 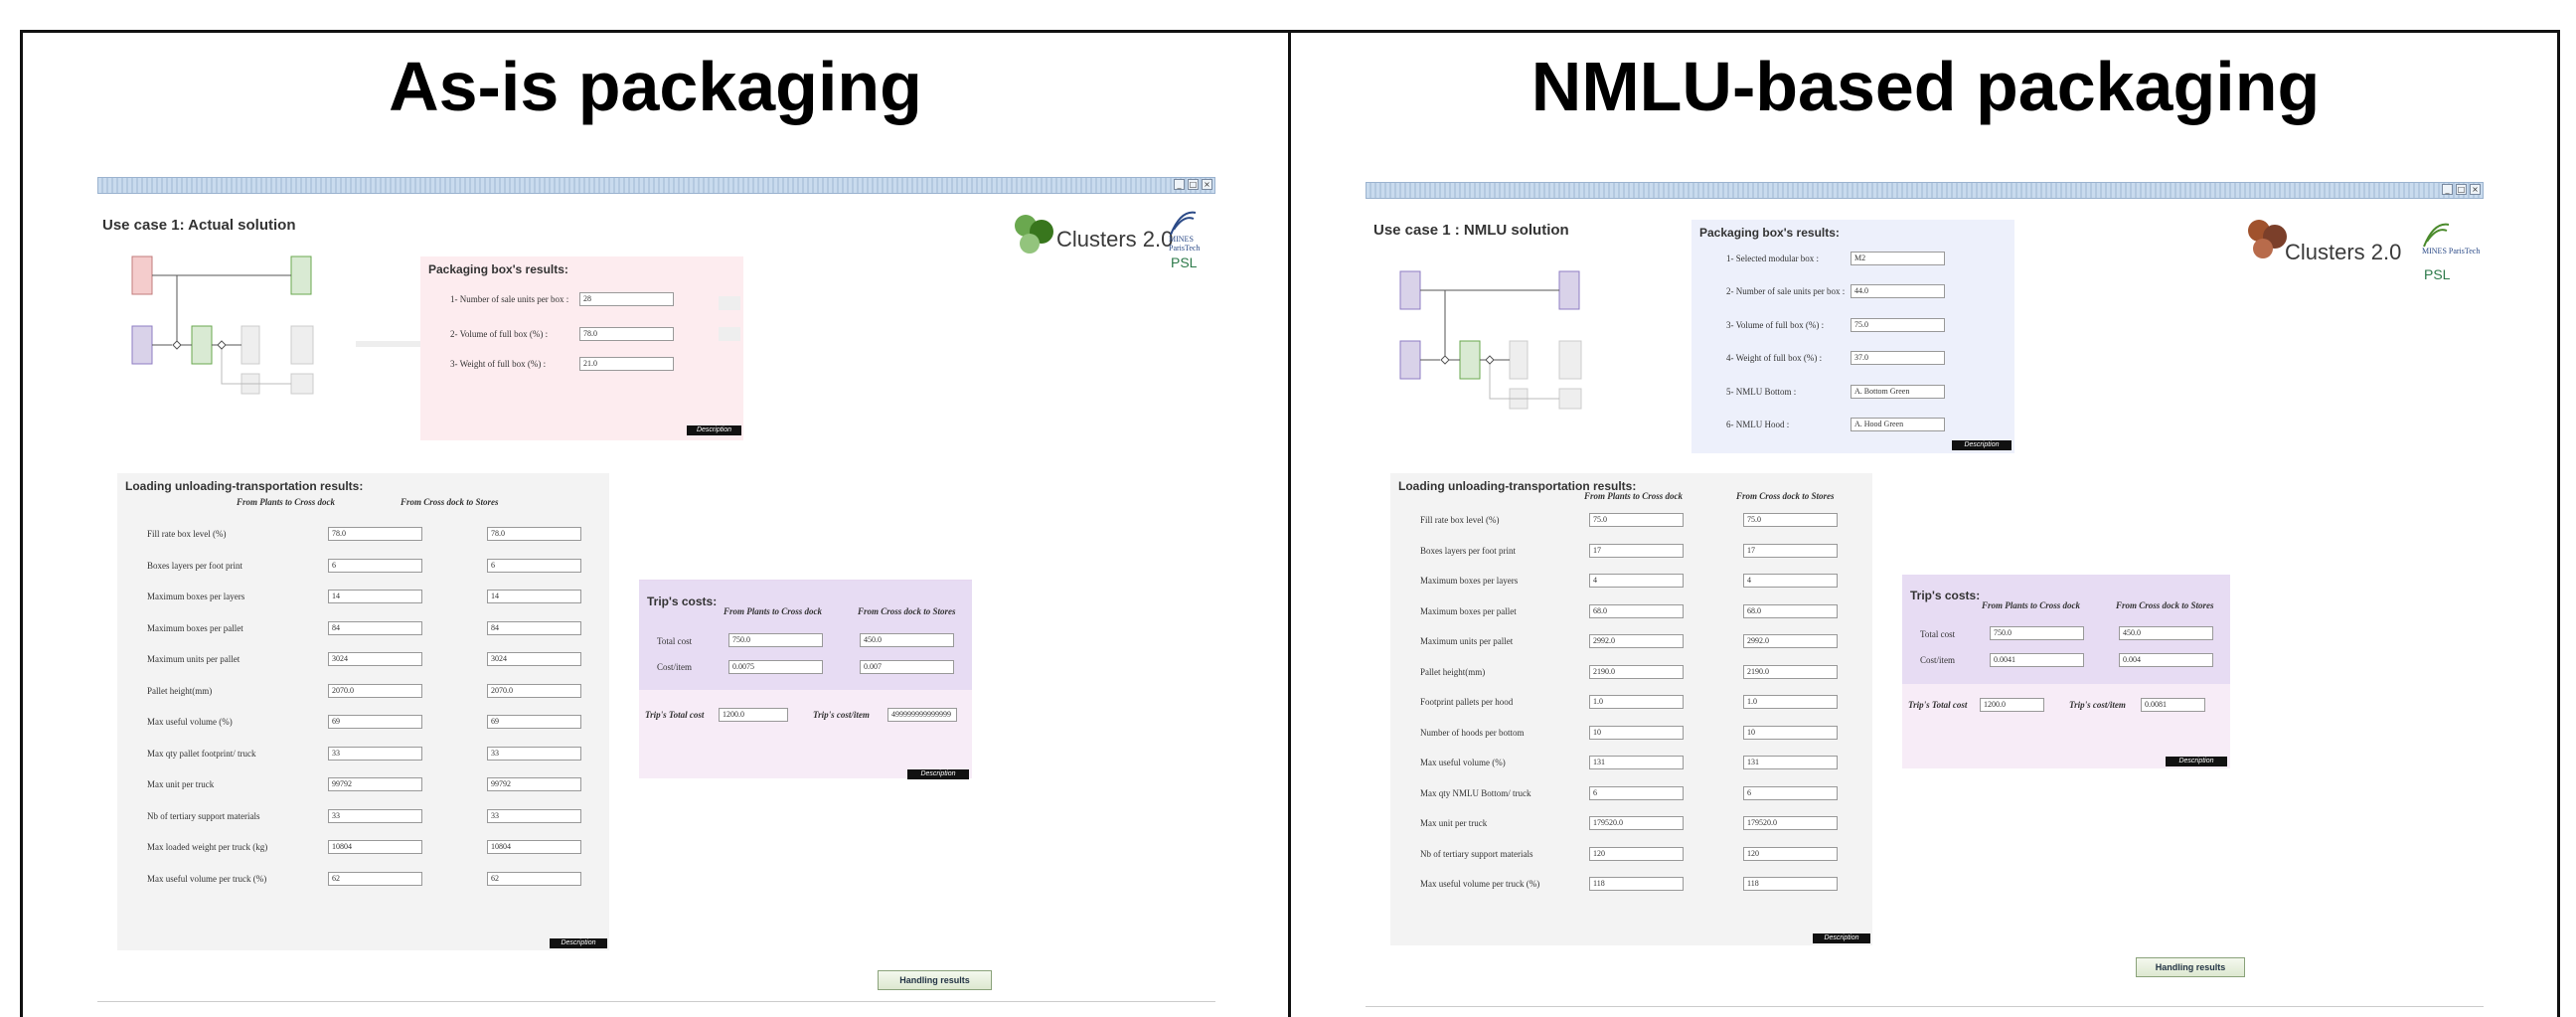 What do you see at coordinates (1938, 705) in the screenshot?
I see `trip-total-cost-label: Trip's Total cost` at bounding box center [1938, 705].